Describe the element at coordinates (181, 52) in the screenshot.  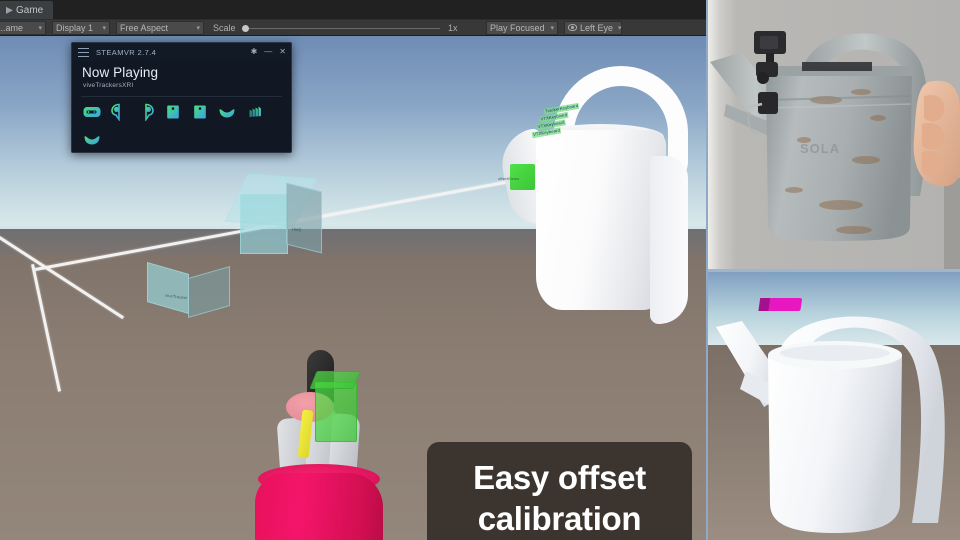
I see `steamvr-title-bar: STEAMVR 2.7.4 ✱ — ✕` at that location.